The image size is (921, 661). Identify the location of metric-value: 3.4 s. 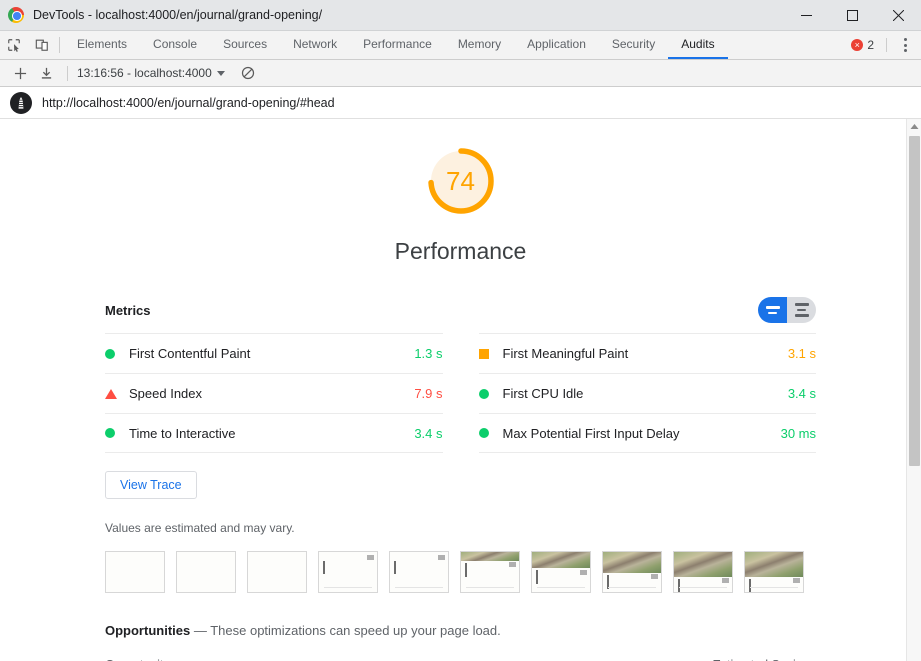
(428, 433).